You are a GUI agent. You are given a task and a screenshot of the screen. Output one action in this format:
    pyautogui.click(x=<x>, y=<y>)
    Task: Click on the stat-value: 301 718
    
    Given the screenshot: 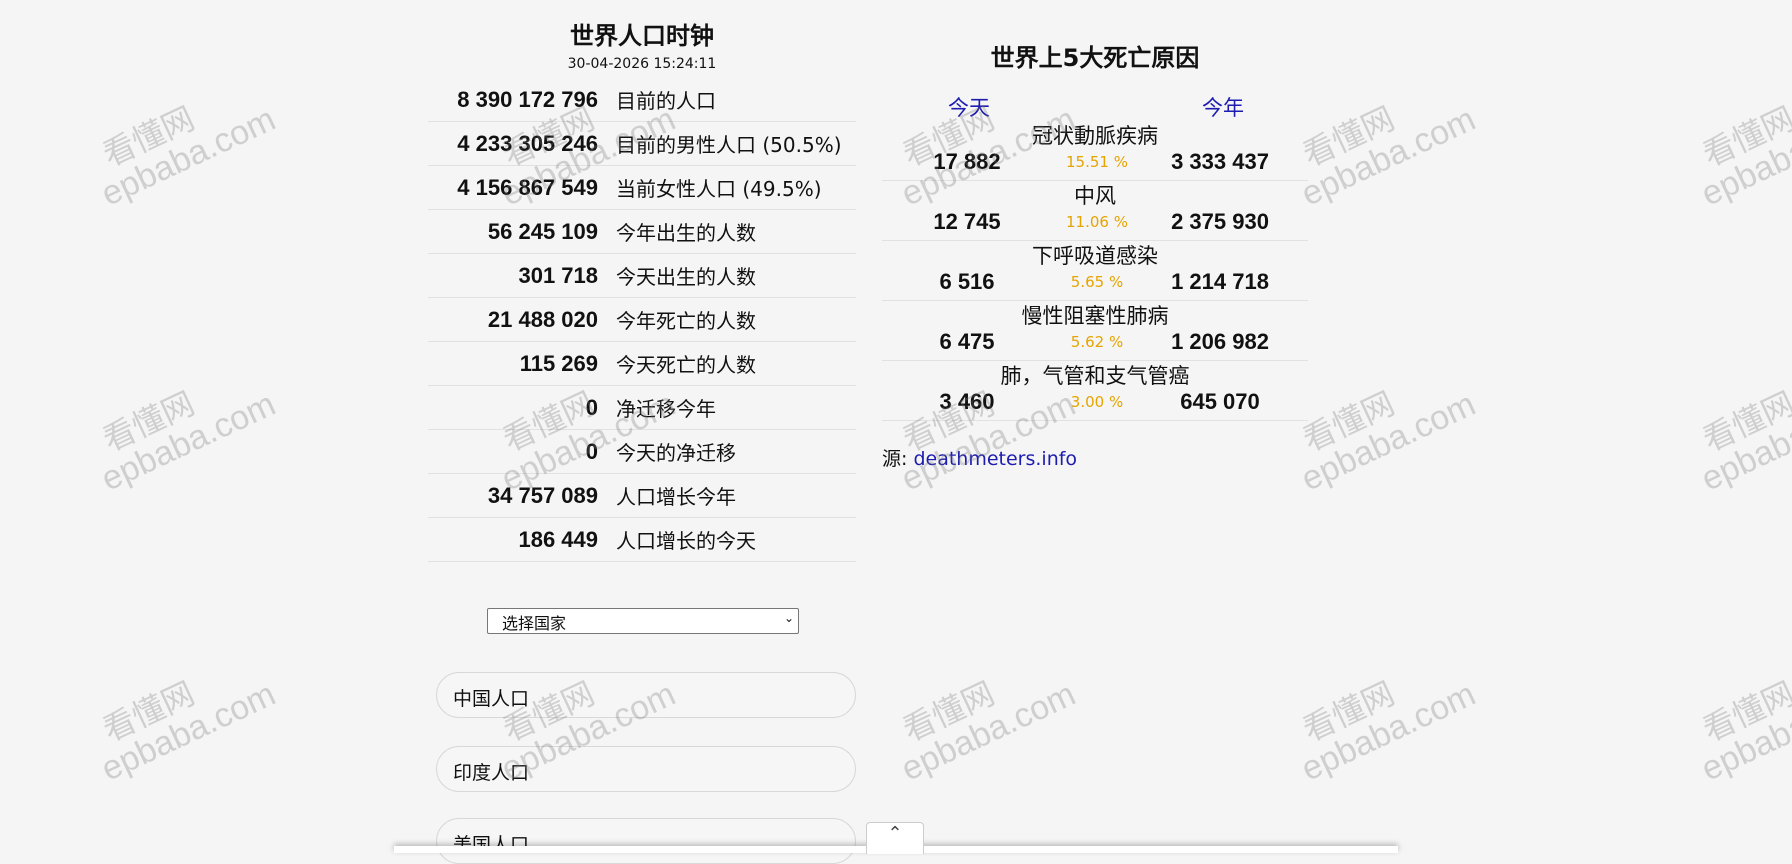 What is the action you would take?
    pyautogui.click(x=522, y=275)
    